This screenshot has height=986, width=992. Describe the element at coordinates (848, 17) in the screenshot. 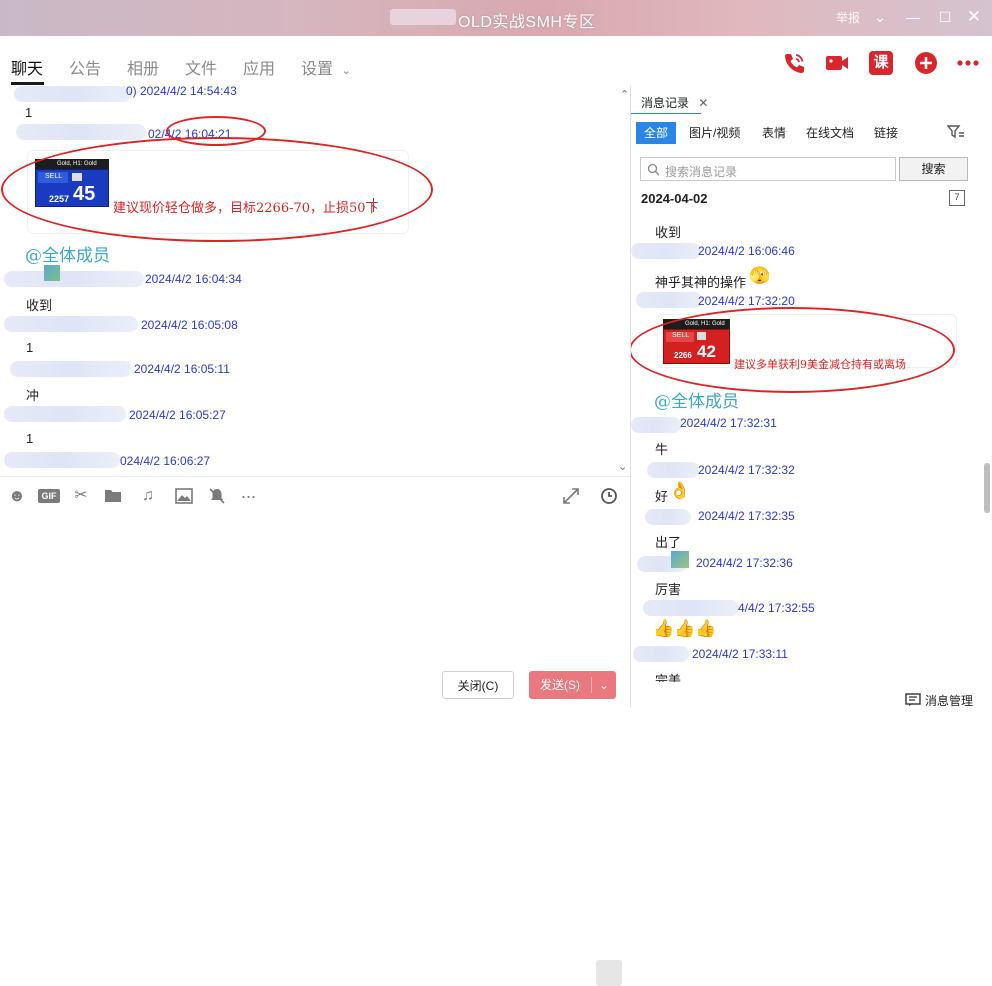

I see `report-link: 举报` at that location.